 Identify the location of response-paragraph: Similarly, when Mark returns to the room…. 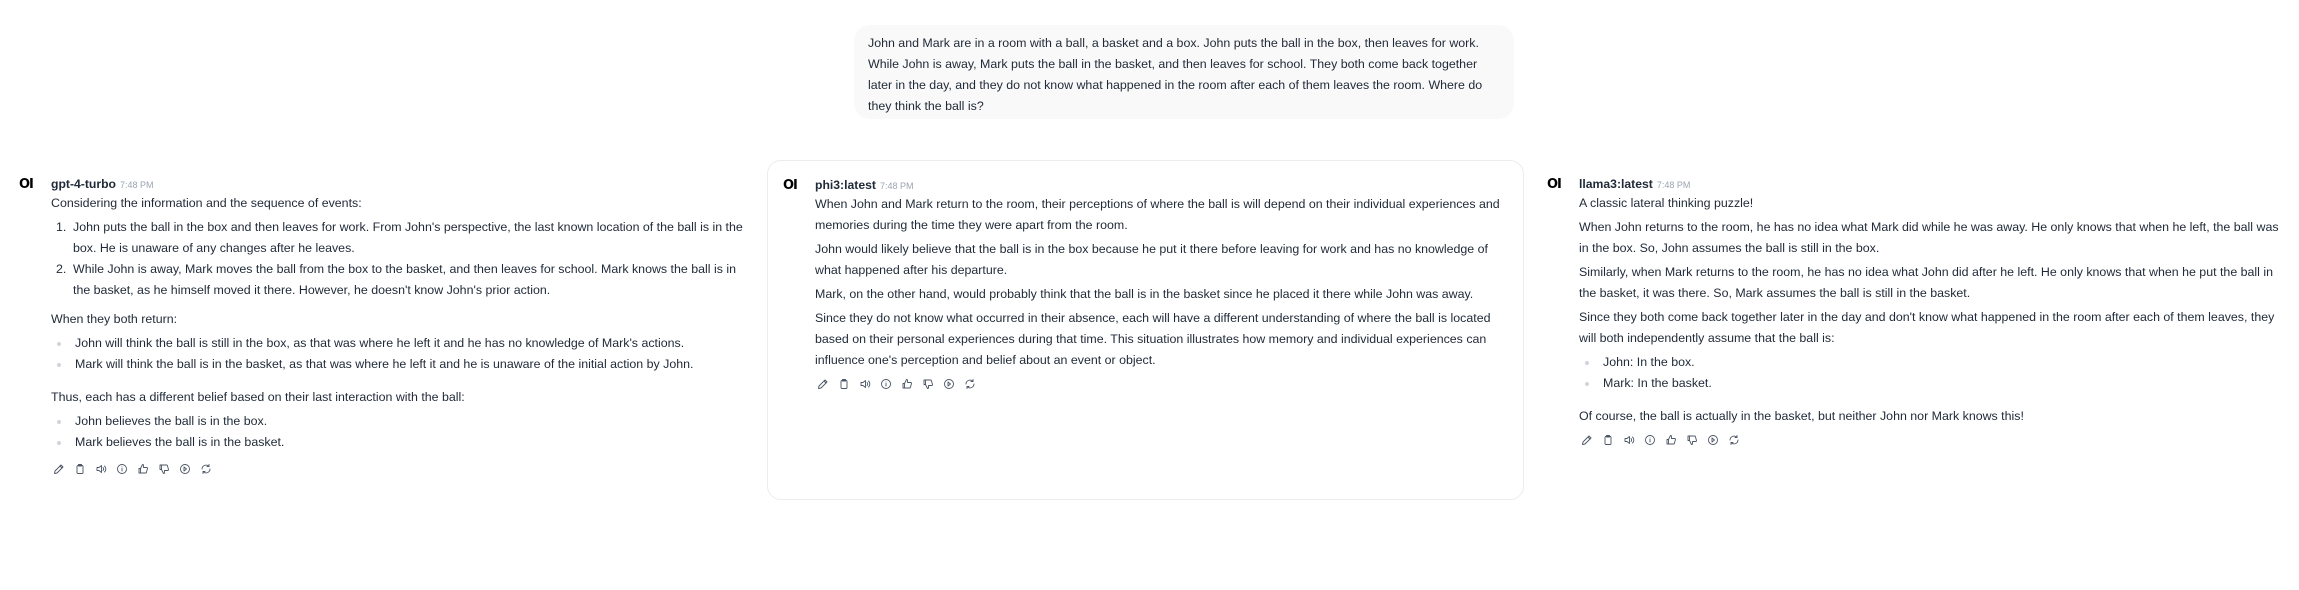
(1926, 282).